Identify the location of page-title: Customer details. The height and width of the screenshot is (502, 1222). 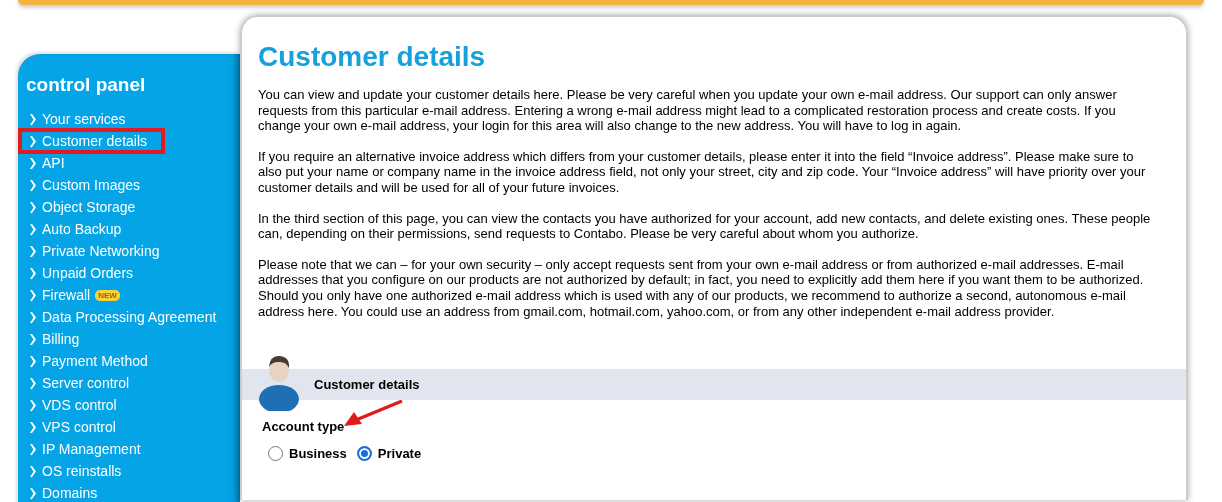
(372, 57).